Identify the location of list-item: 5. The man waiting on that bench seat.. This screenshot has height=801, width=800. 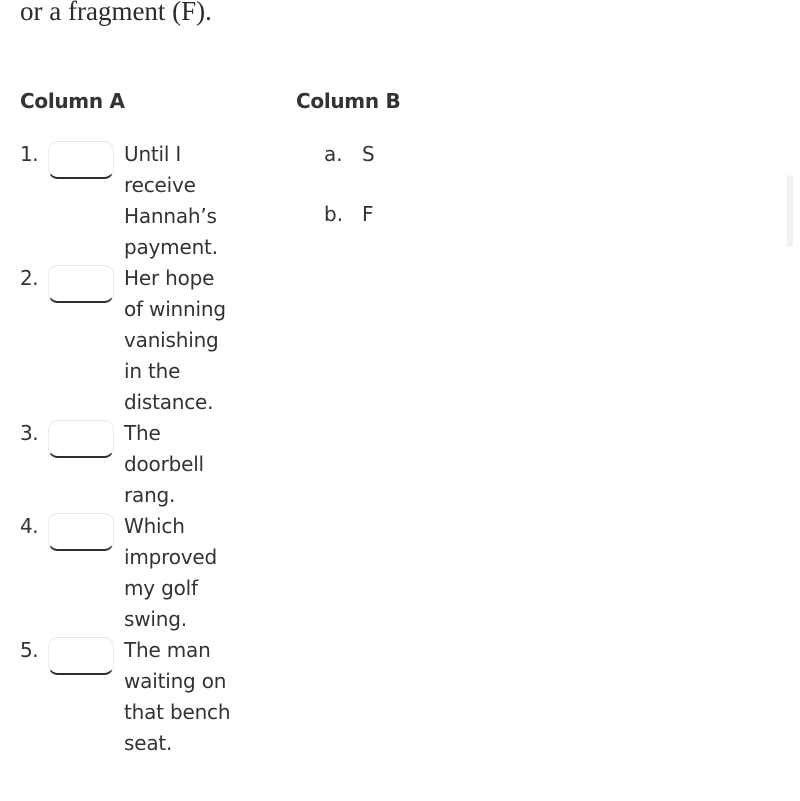
(150, 697).